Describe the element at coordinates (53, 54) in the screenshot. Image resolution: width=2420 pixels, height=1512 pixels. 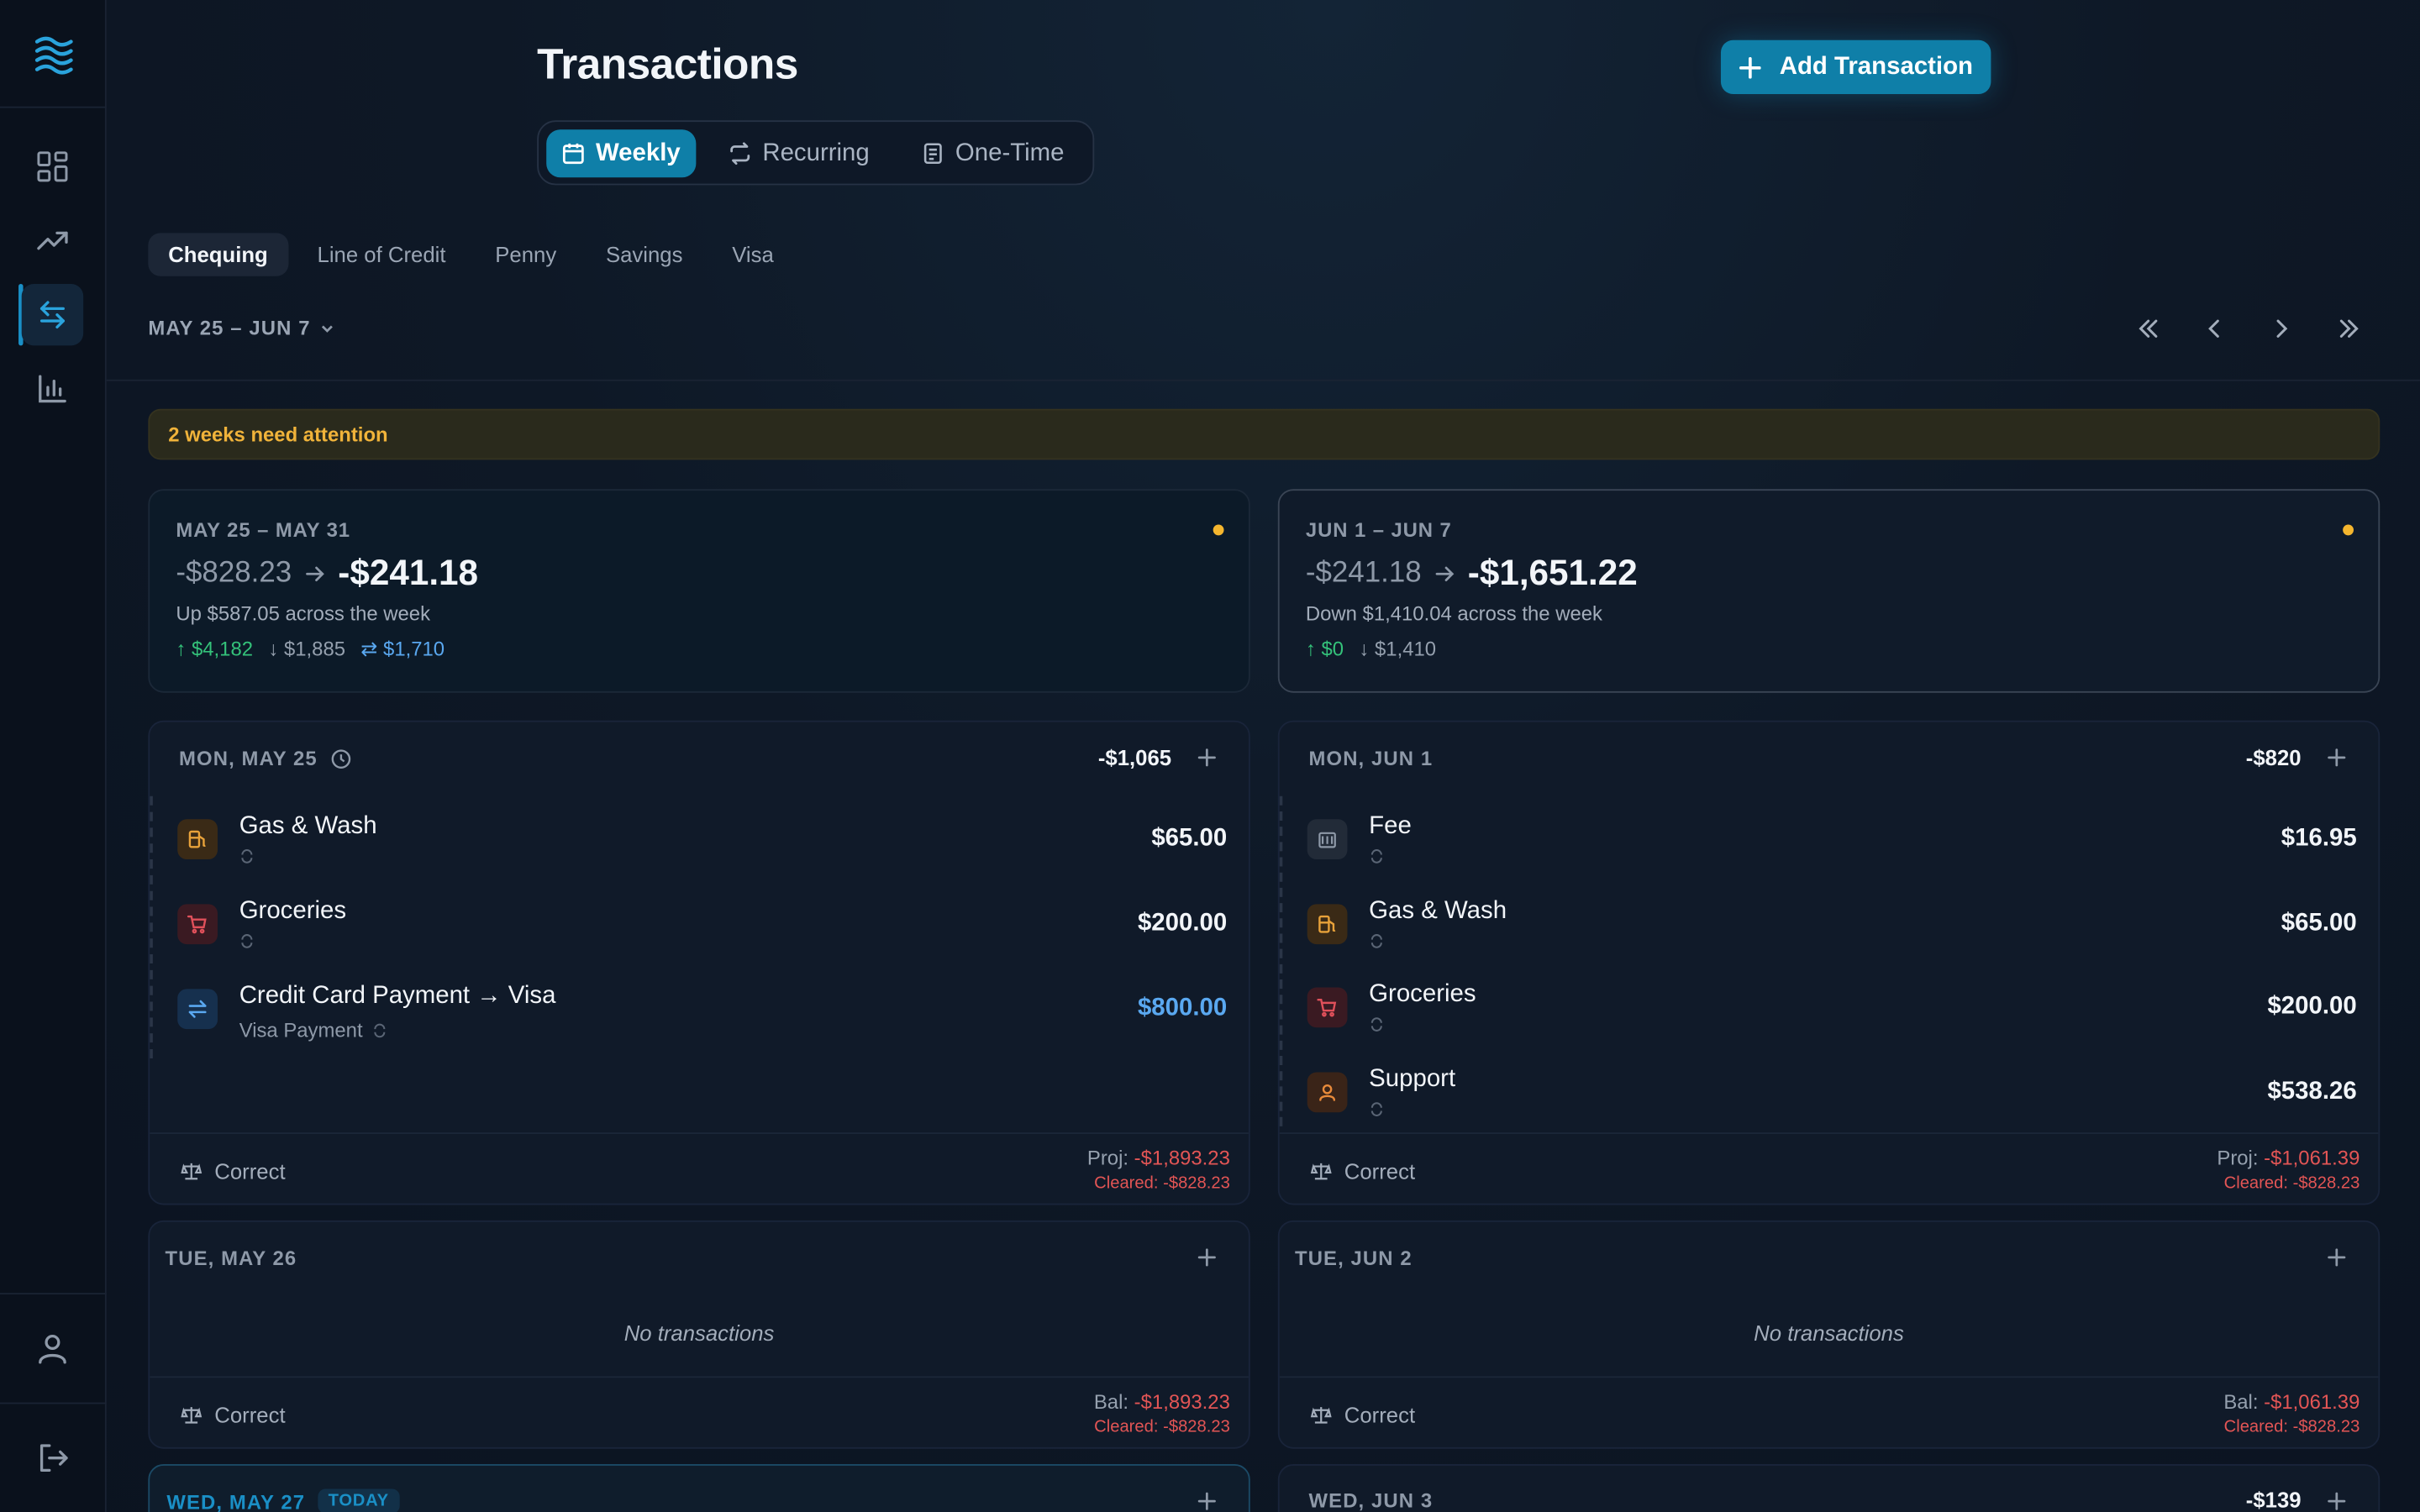
I see `app-logo` at that location.